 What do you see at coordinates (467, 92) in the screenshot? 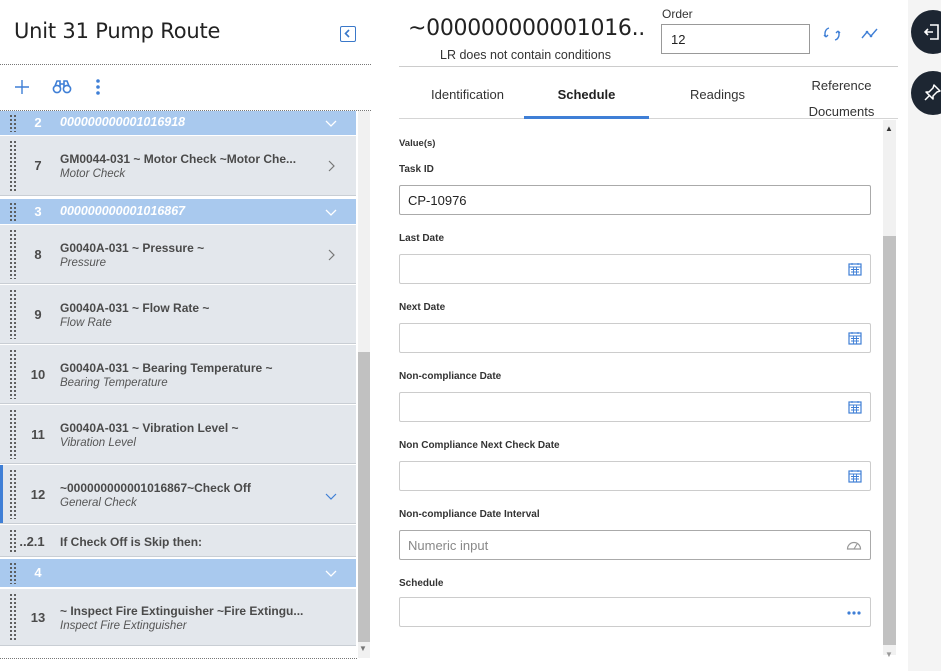
I see `tab-identification: Identification` at bounding box center [467, 92].